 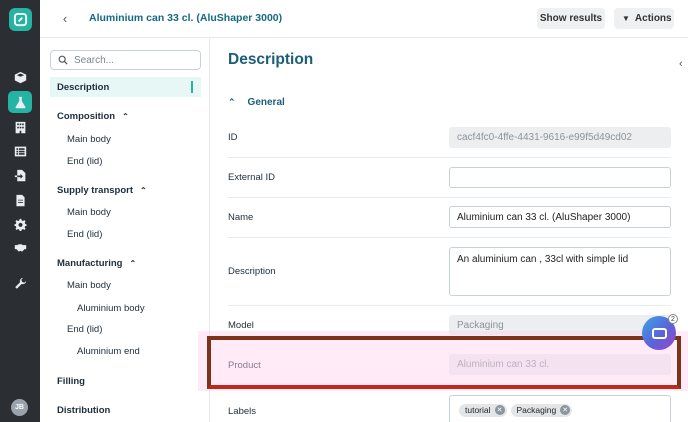 What do you see at coordinates (20, 151) in the screenshot?
I see `list-icon` at bounding box center [20, 151].